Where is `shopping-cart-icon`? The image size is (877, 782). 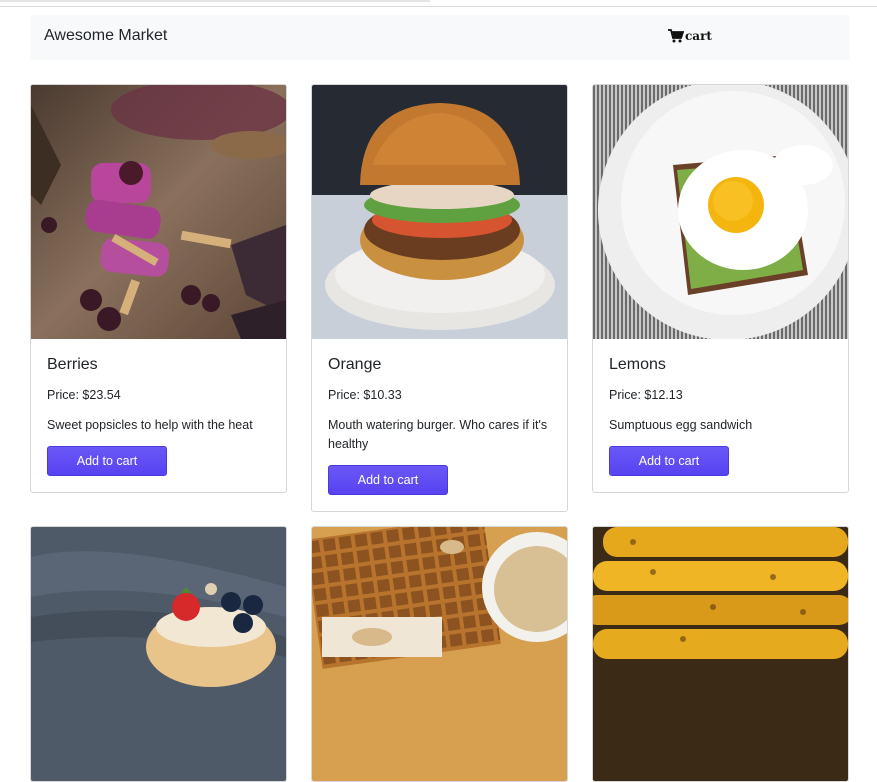
shopping-cart-icon is located at coordinates (676, 36).